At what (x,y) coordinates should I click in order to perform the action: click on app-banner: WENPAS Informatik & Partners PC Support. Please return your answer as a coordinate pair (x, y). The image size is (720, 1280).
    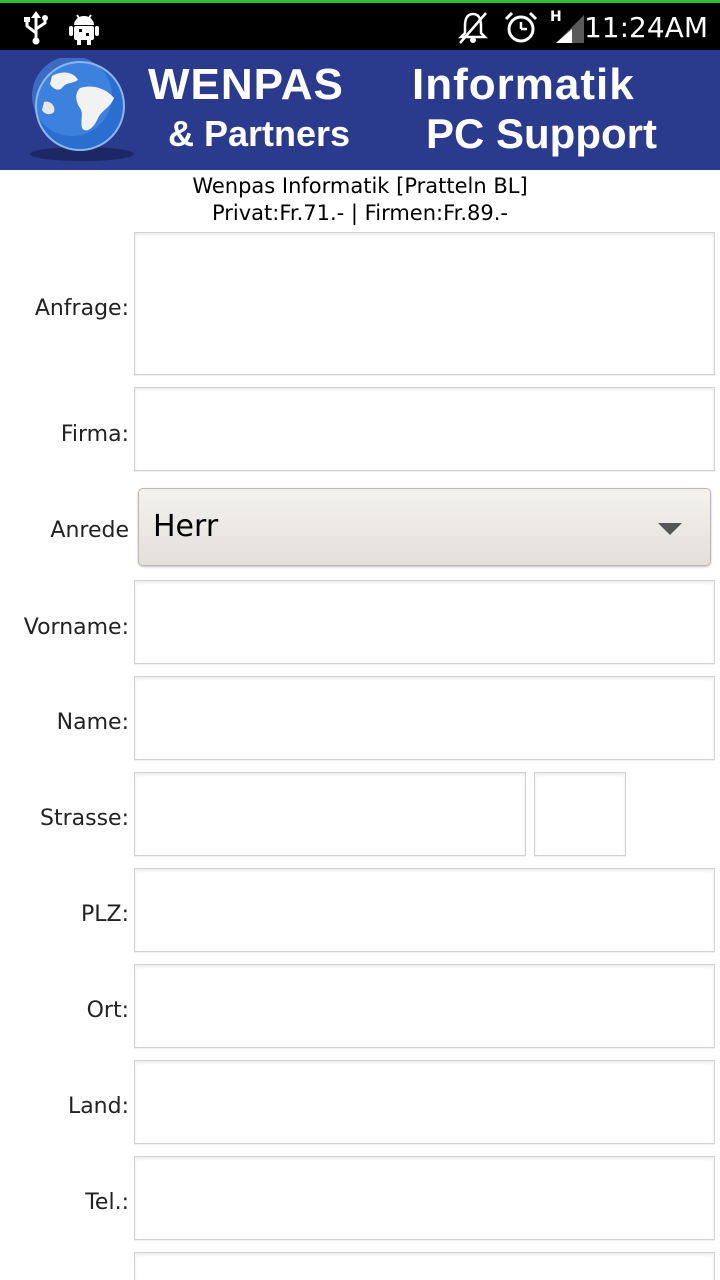
    Looking at the image, I should click on (360, 110).